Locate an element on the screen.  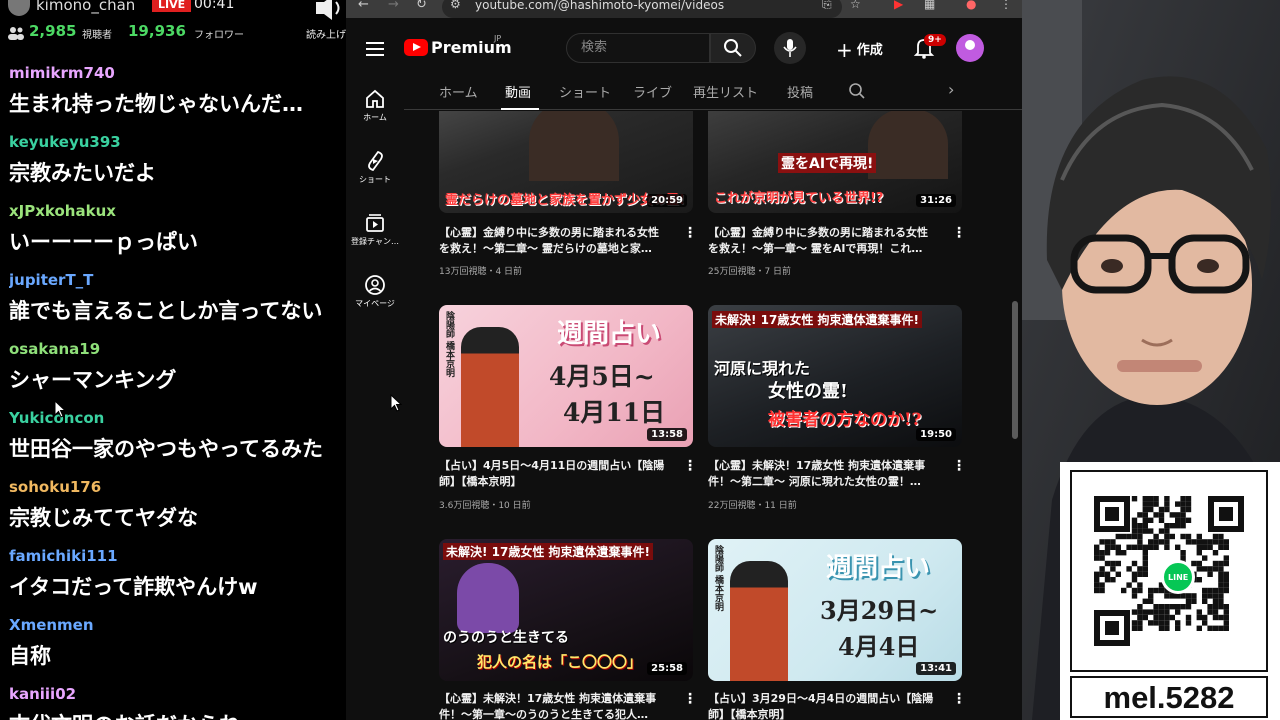
video-thumbnail: 陰陽師 橋本京明 週間占い 3月29日~ 4月4日 13:41 is located at coordinates (835, 610).